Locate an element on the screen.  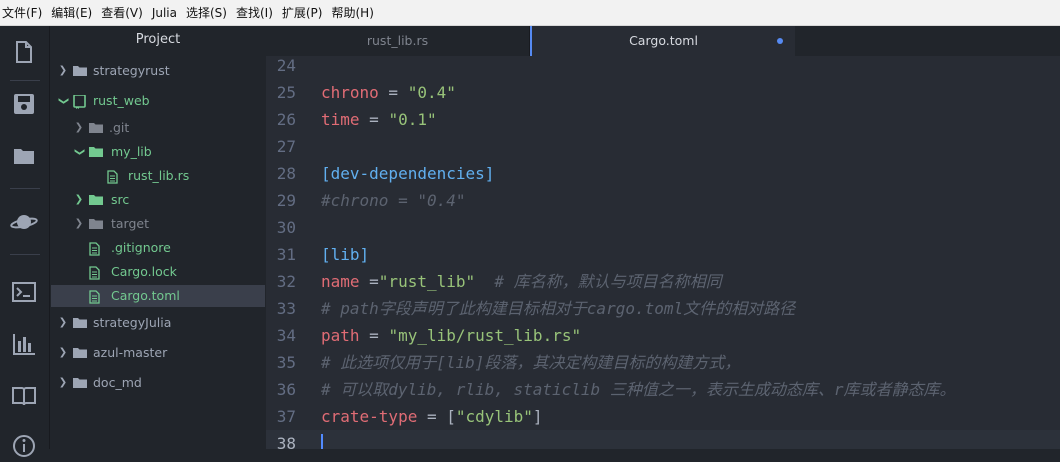
code-line: 26 time = "0.1" is located at coordinates (663, 119).